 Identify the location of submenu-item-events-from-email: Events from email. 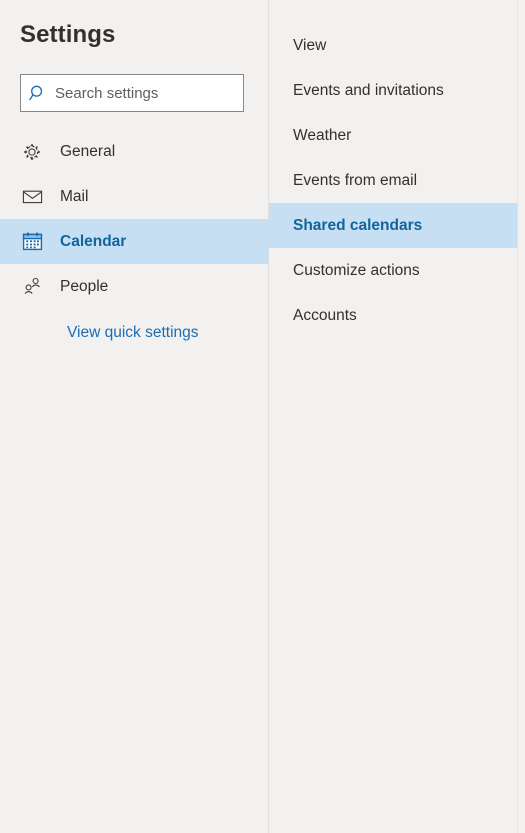
(393, 180).